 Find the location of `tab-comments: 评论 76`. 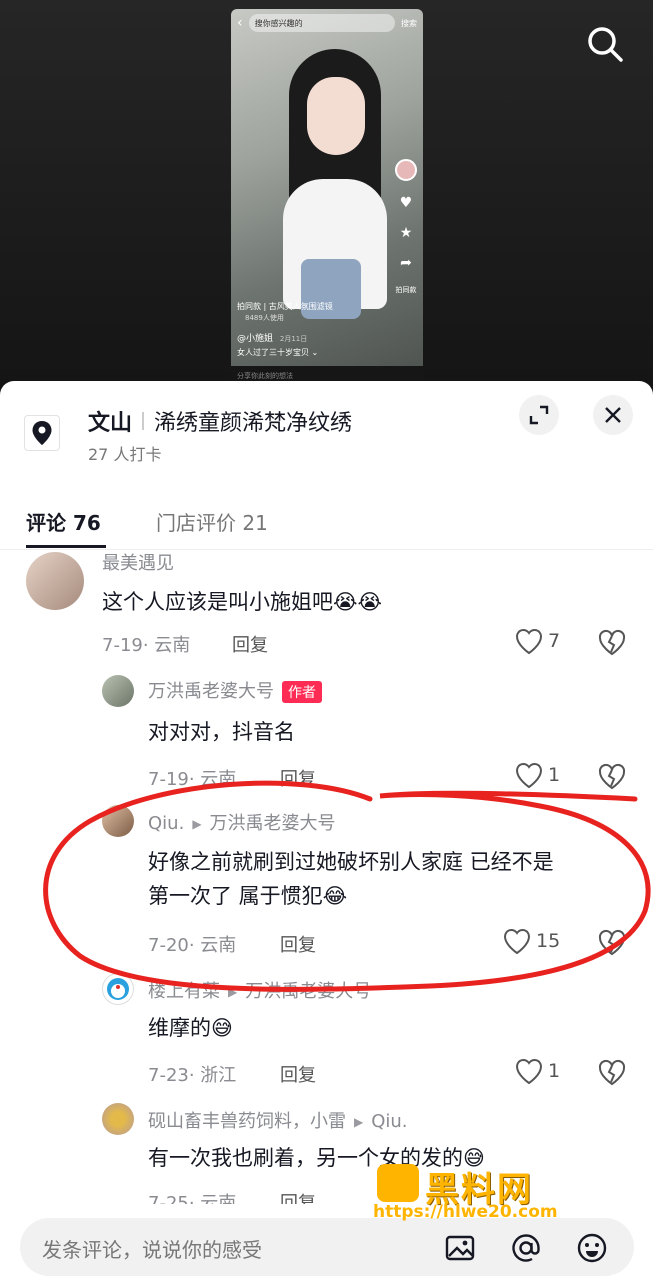

tab-comments: 评论 76 is located at coordinates (63, 521).